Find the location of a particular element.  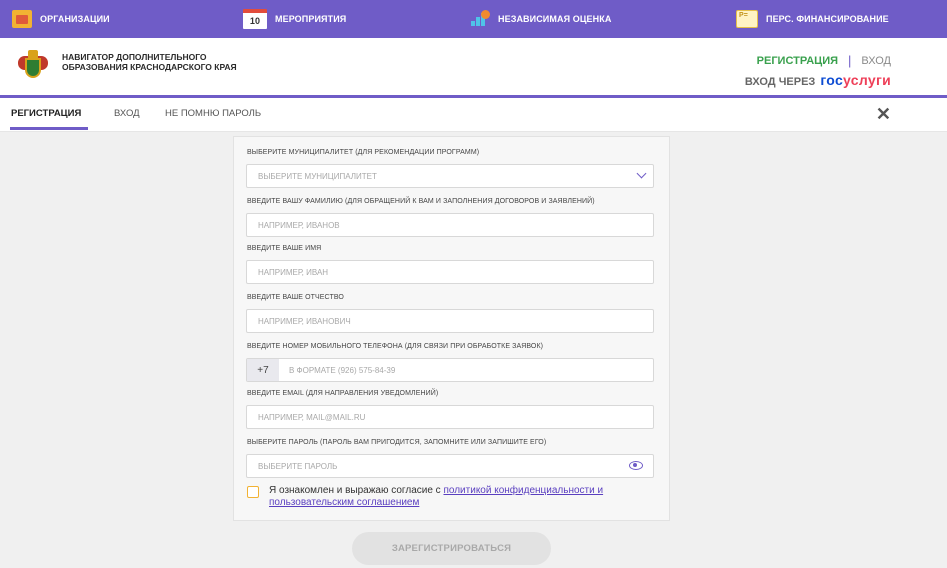

tab-login: ВХОД is located at coordinates (127, 113).